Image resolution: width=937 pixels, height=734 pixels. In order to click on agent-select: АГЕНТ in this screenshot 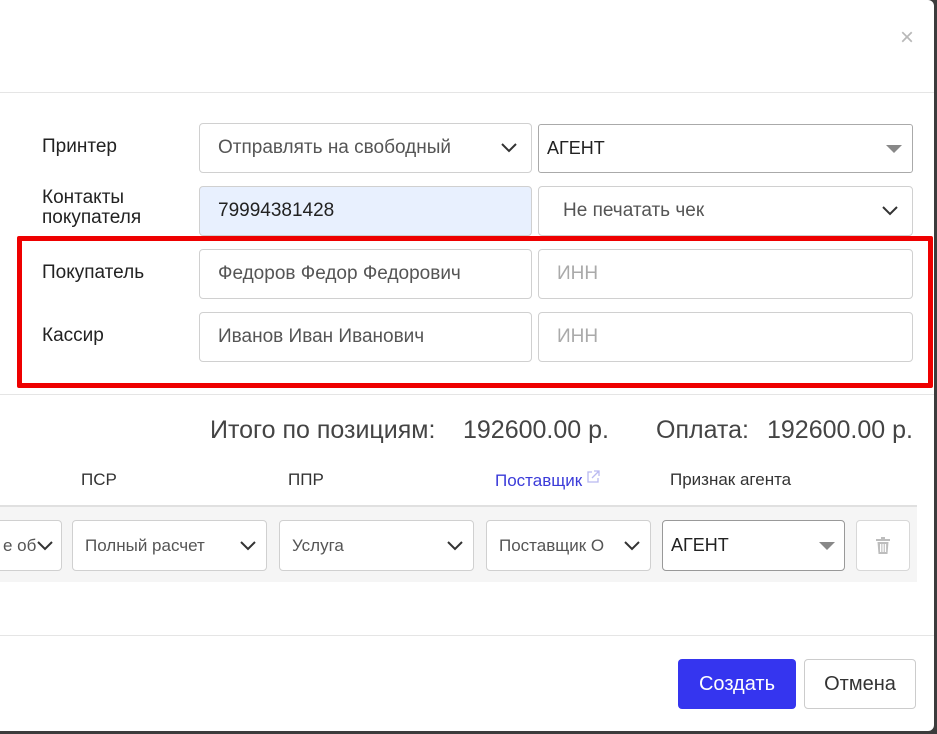, I will do `click(725, 148)`.